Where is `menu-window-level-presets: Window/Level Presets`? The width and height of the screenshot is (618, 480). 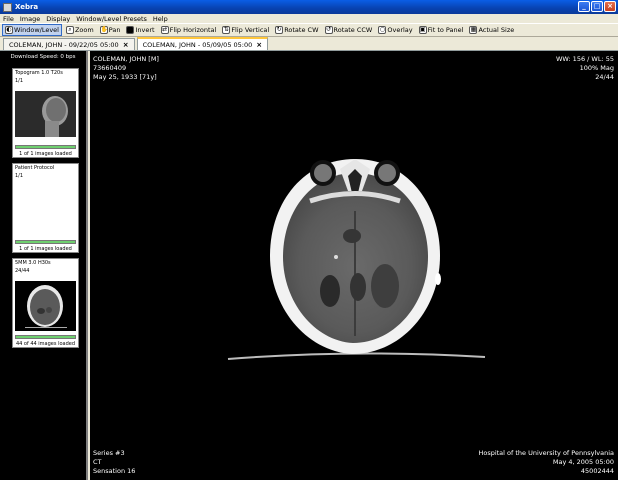 menu-window-level-presets: Window/Level Presets is located at coordinates (111, 19).